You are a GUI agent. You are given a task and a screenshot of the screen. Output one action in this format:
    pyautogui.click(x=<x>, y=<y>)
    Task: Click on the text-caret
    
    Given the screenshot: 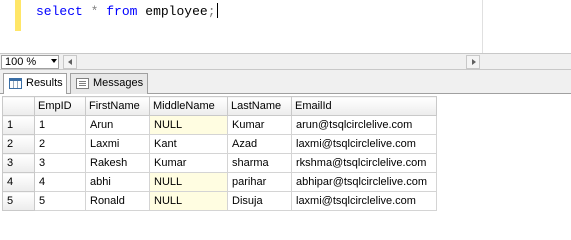 What is the action you would take?
    pyautogui.click(x=217, y=10)
    